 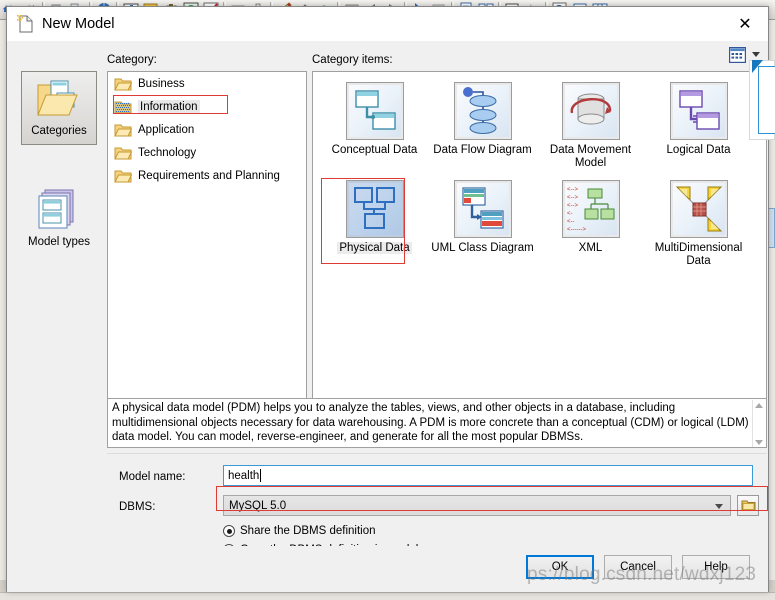 What do you see at coordinates (590, 156) in the screenshot?
I see `category-item-label: Data Movement Model` at bounding box center [590, 156].